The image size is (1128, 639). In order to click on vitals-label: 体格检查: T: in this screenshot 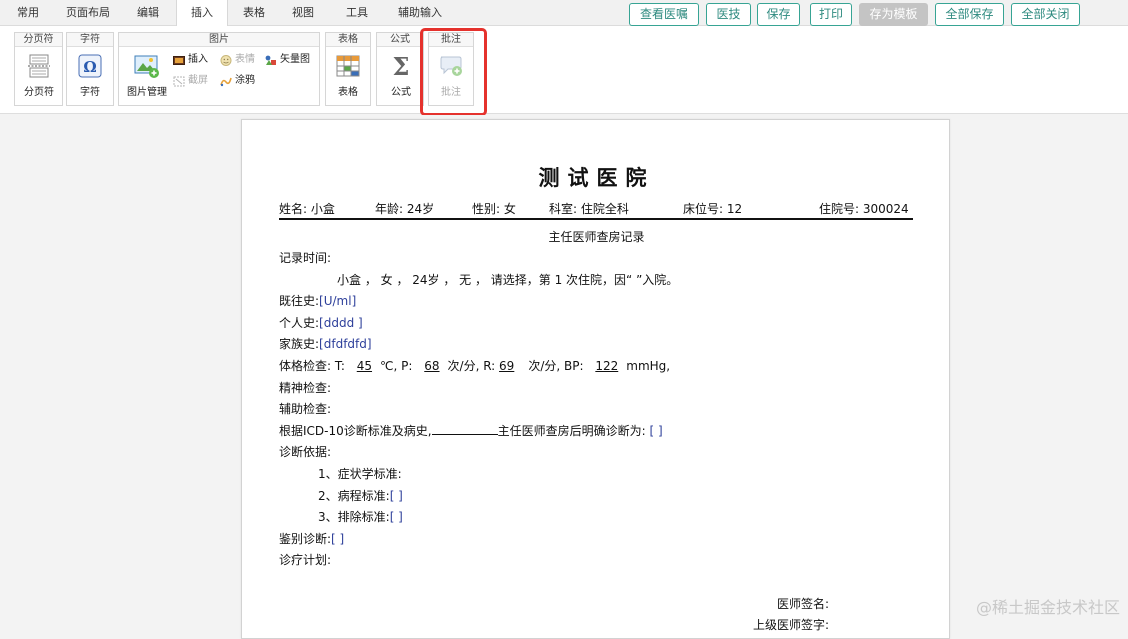, I will do `click(312, 366)`.